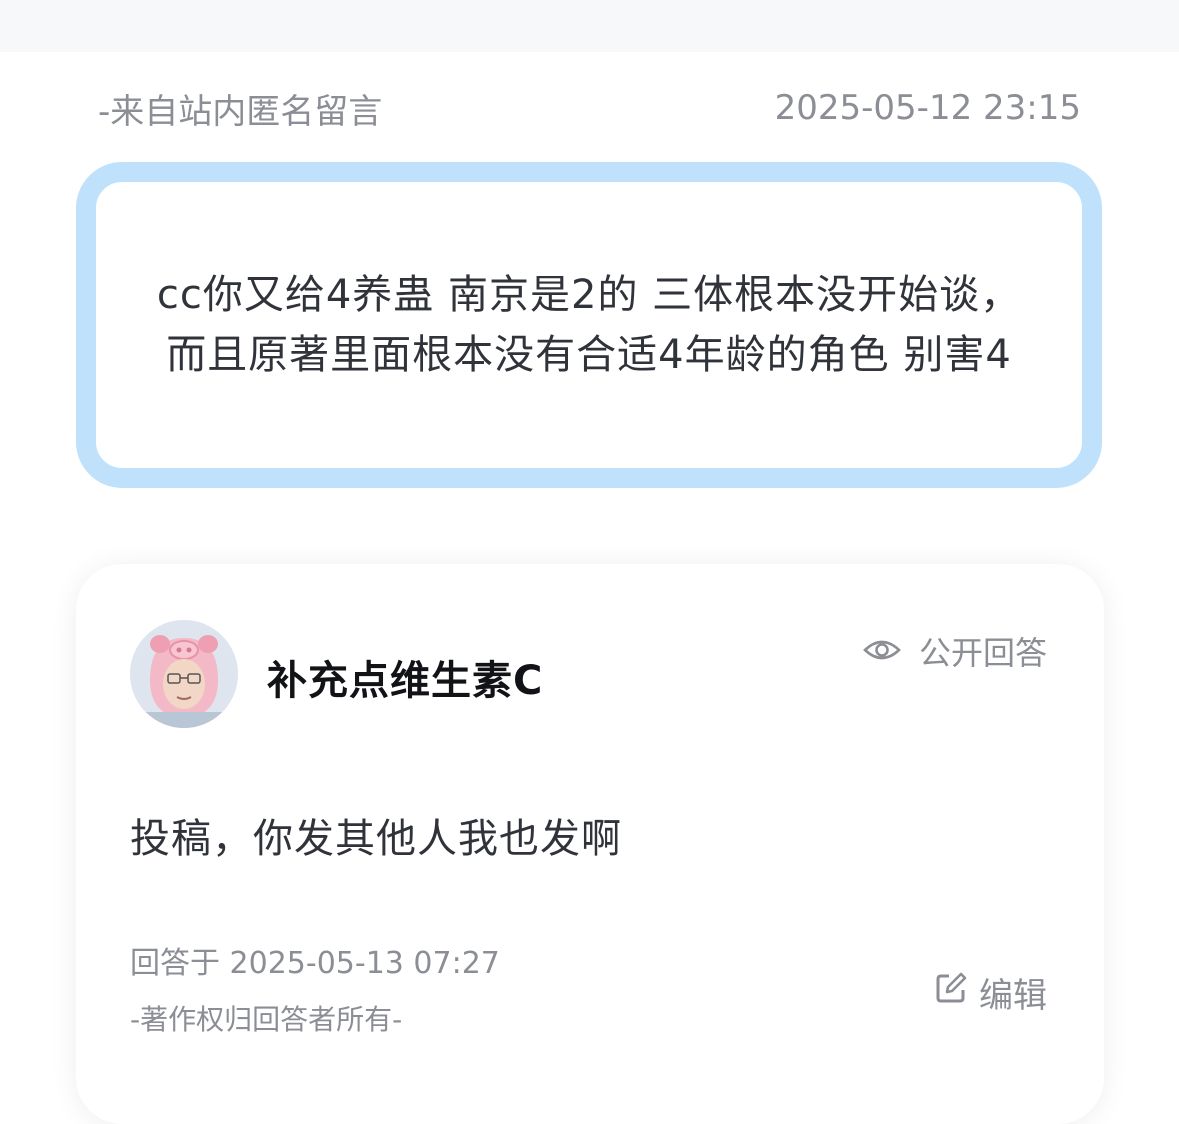 The height and width of the screenshot is (1124, 1179). What do you see at coordinates (589, 108) in the screenshot?
I see `question-meta: -来自站内匿名留言 2025-05-12 23:15` at bounding box center [589, 108].